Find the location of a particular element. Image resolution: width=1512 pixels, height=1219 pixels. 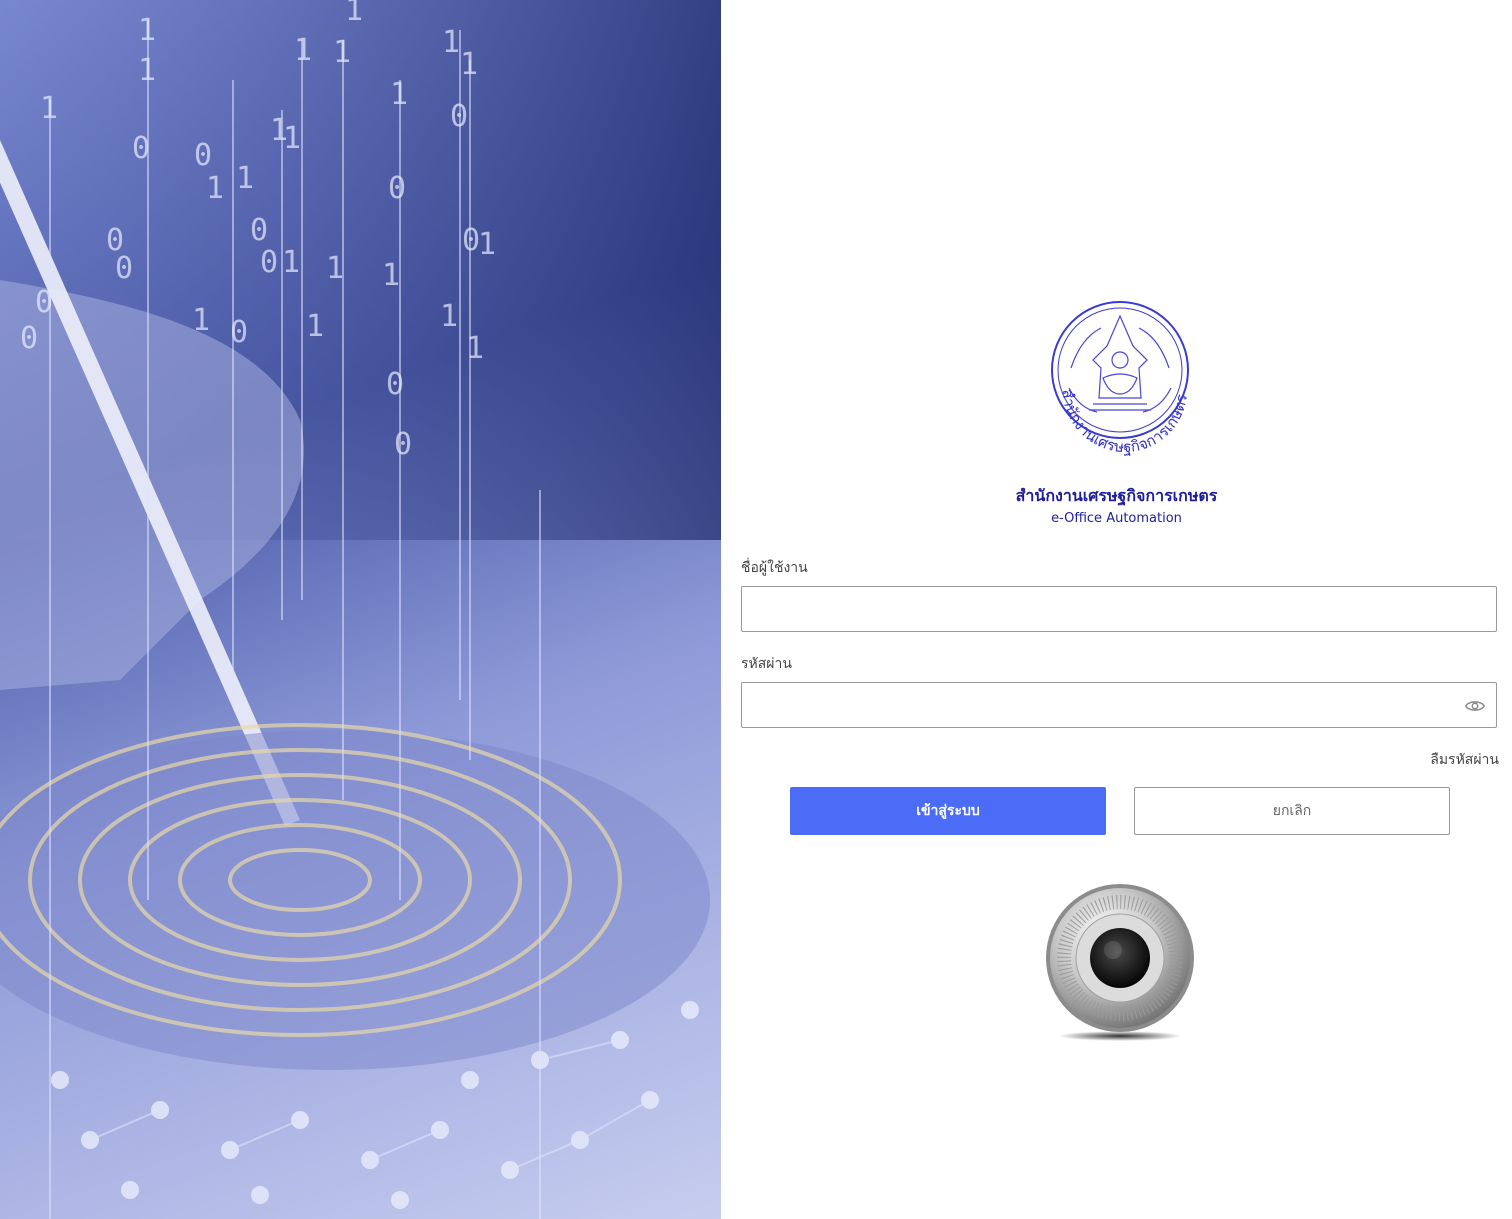

username-input is located at coordinates (1119, 609).